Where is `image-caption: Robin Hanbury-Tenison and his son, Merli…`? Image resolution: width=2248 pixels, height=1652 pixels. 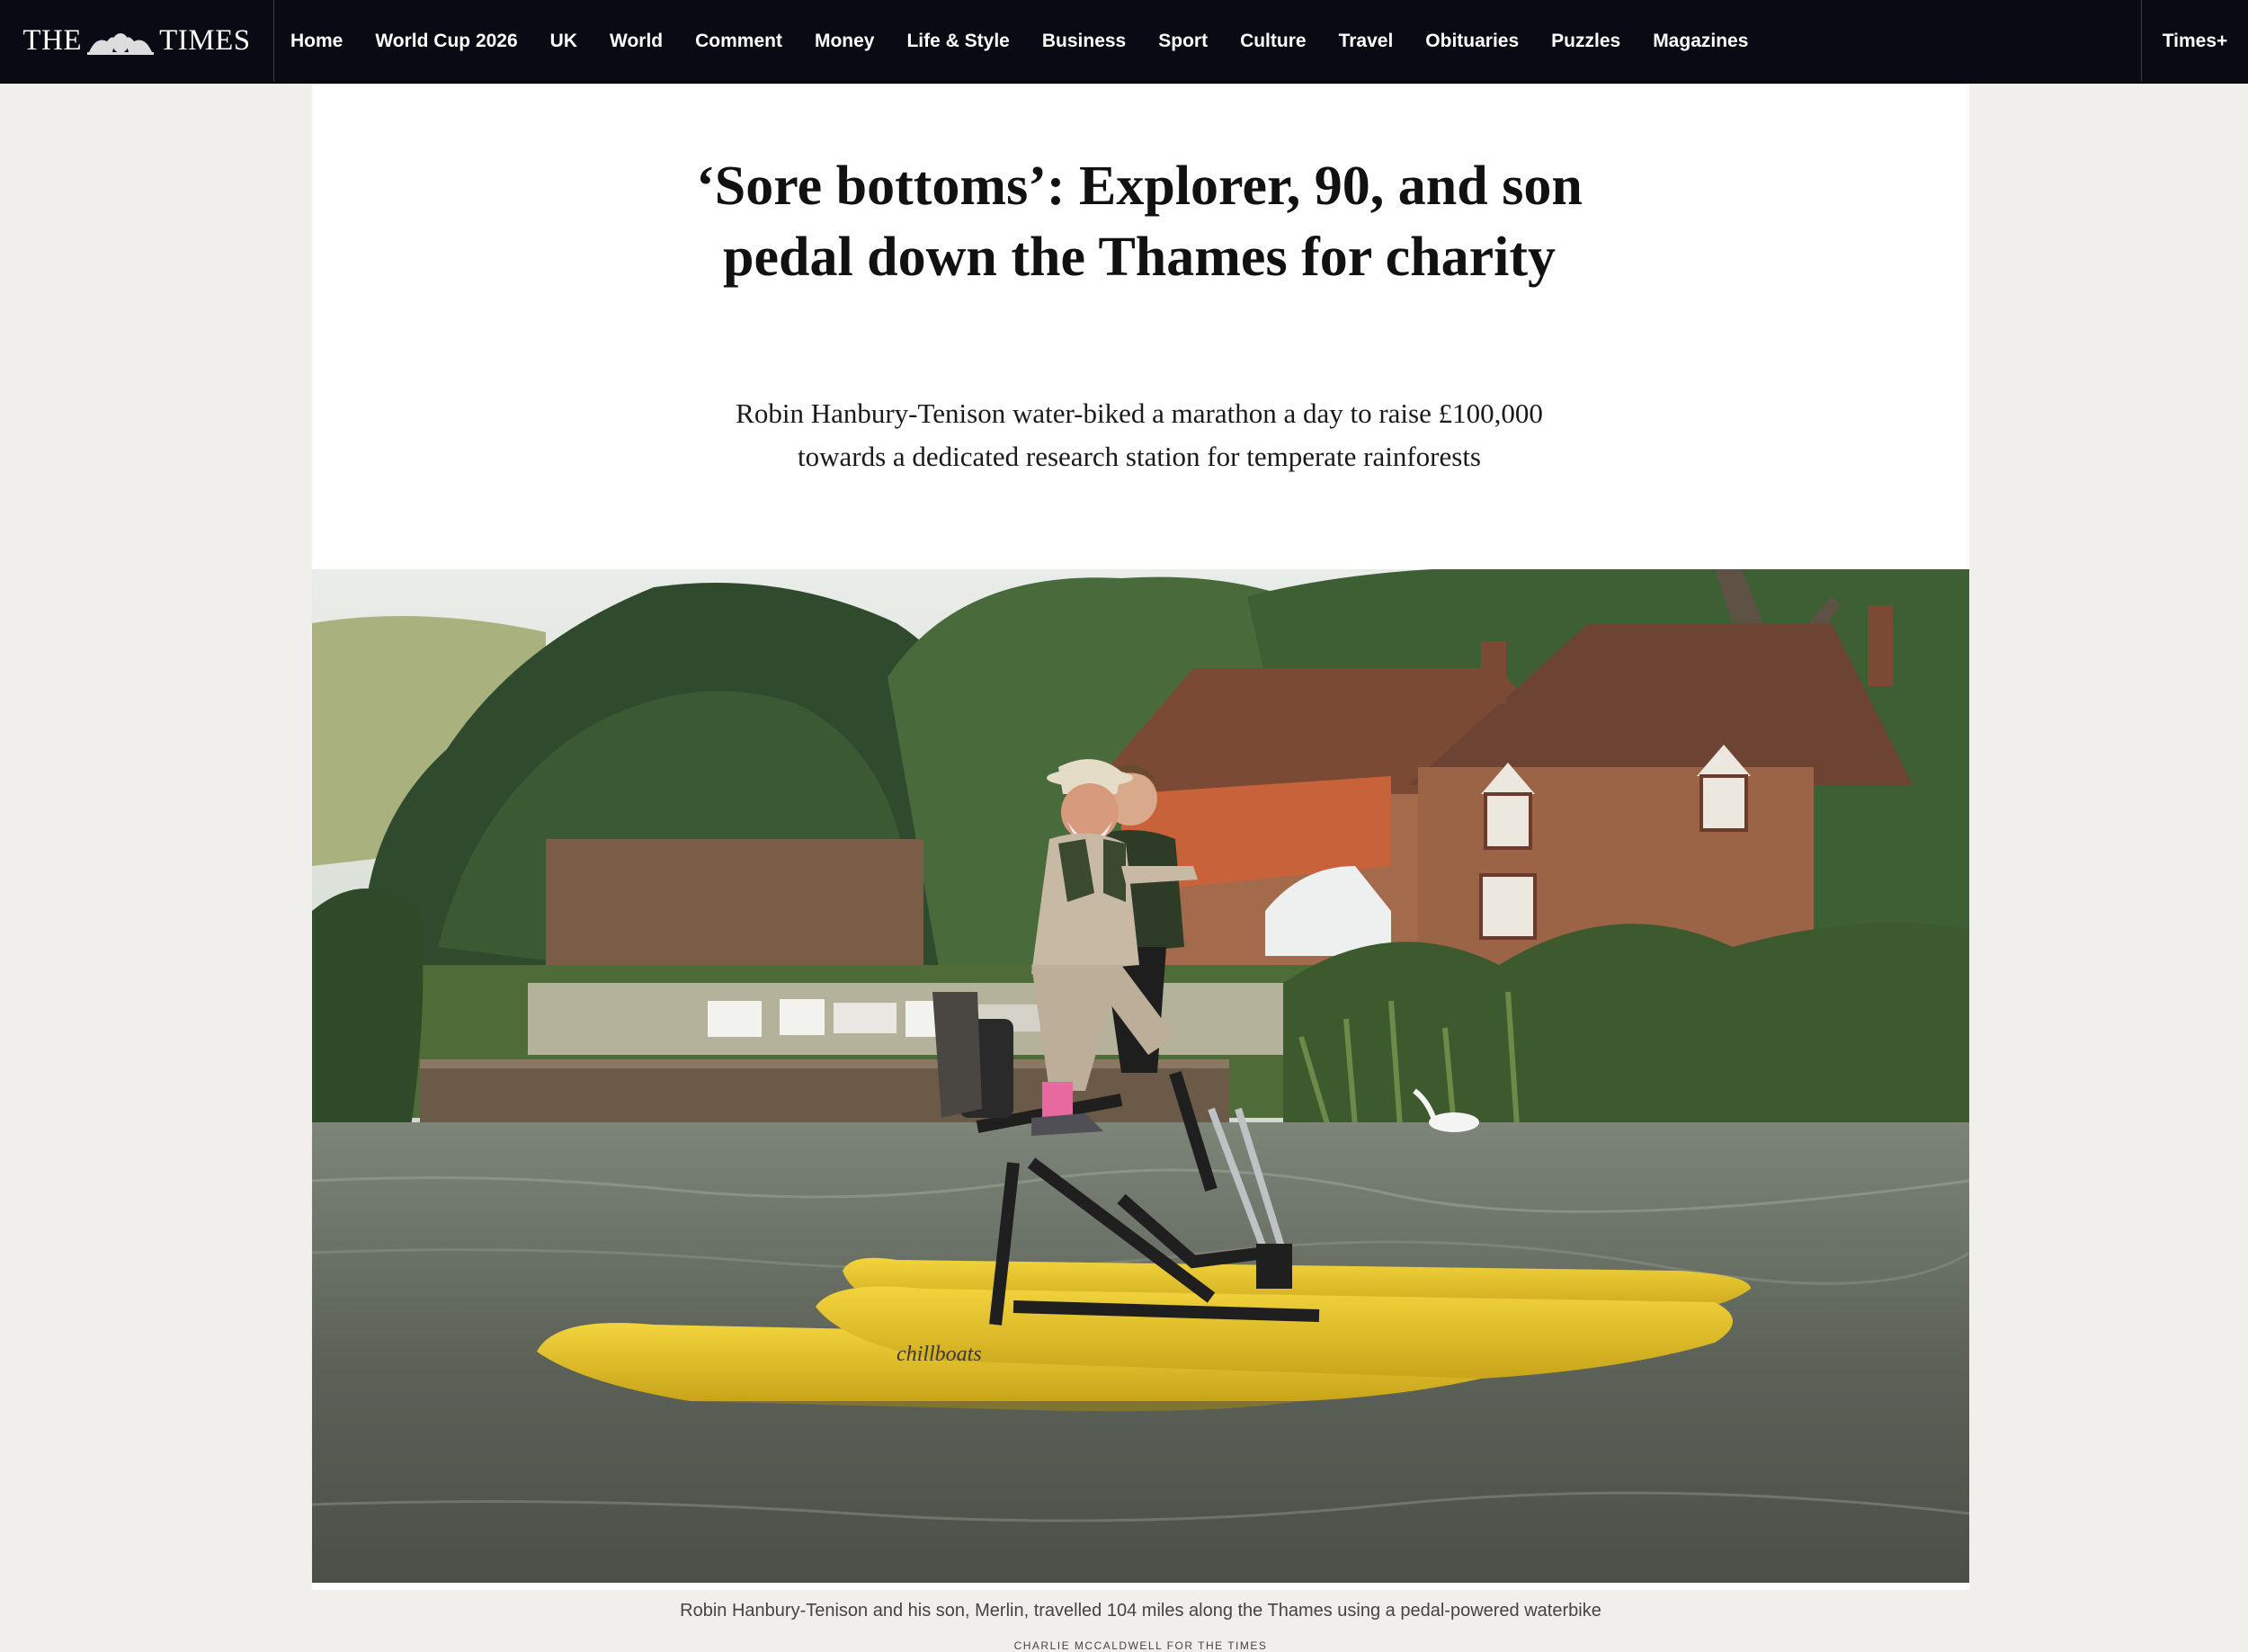
image-caption: Robin Hanbury-Tenison and his son, Merli… is located at coordinates (1140, 1611).